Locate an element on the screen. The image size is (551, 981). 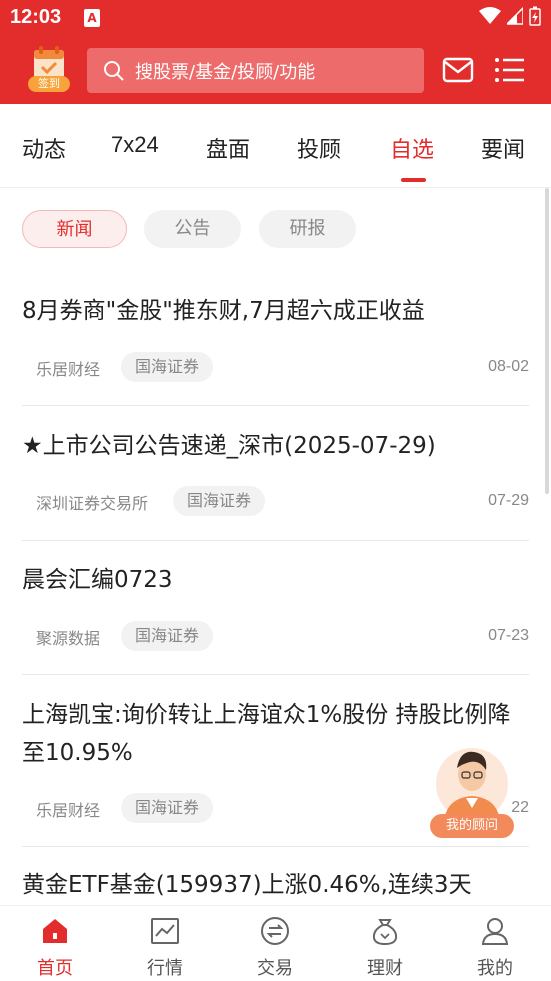
tab-tougu: 投顾 is located at coordinates (319, 148).